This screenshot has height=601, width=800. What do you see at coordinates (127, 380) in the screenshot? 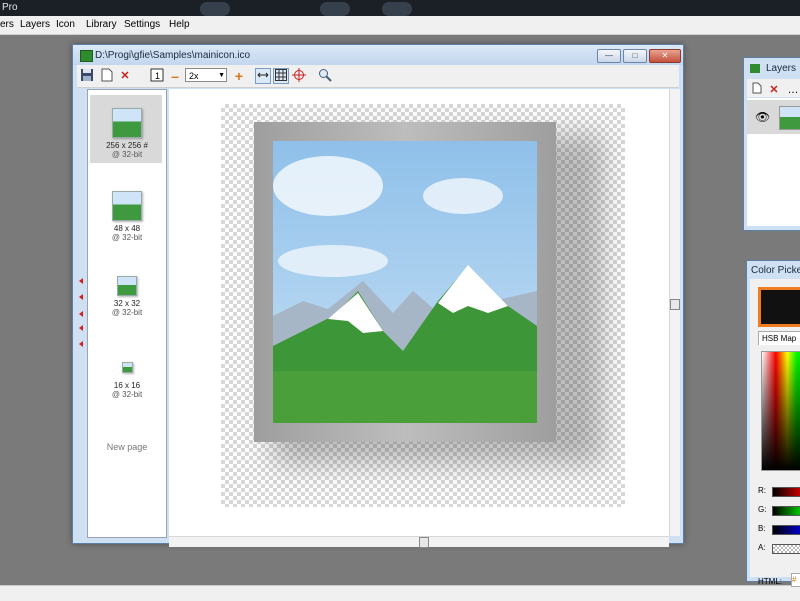
I see `page-item-16: 16 x 16 @ 32-bit` at bounding box center [127, 380].